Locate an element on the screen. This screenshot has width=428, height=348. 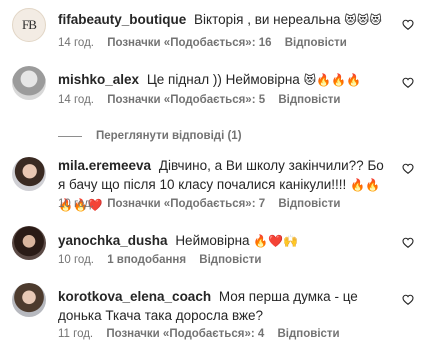
comment-body: mishko_alex Це піднал )) Неймовірна 😻🔥🔥🔥 is located at coordinates (223, 80).